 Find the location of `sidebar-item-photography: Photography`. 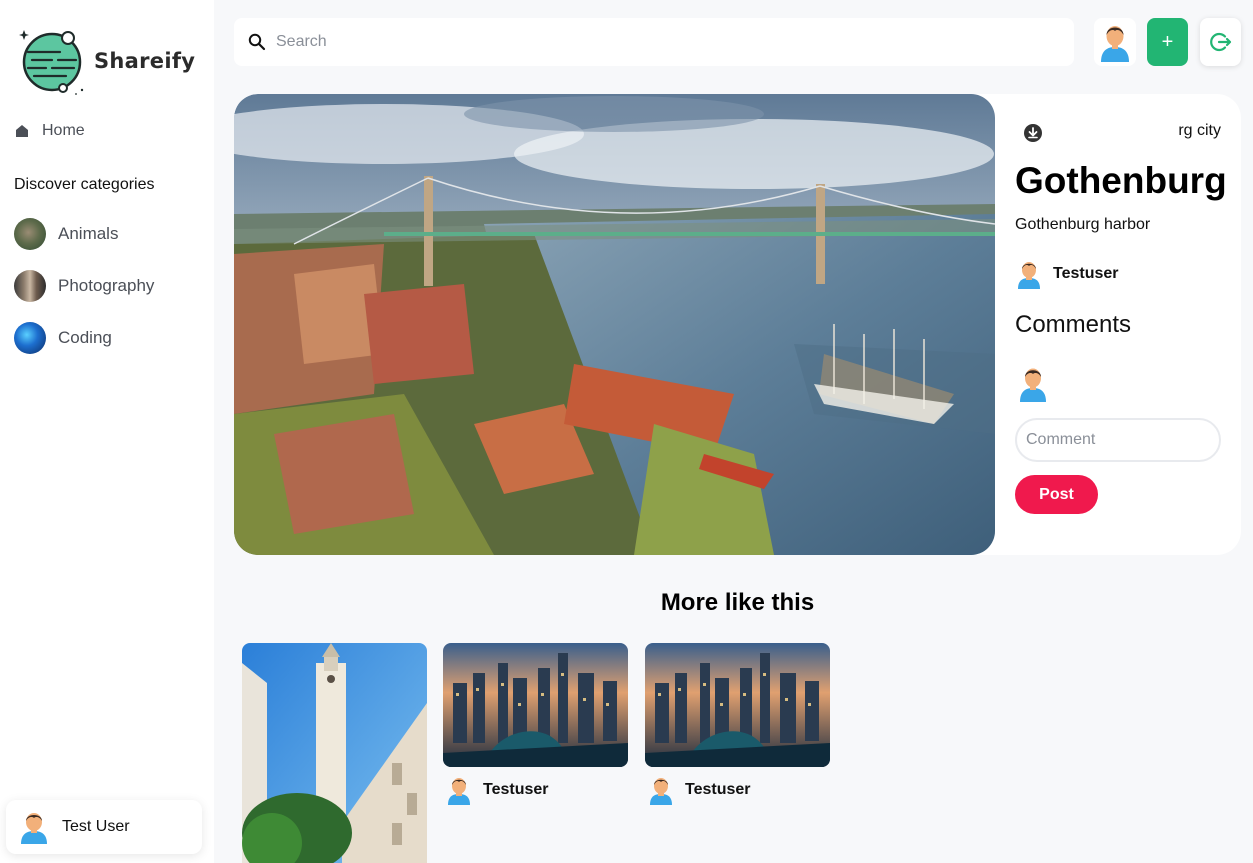

sidebar-item-photography: Photography is located at coordinates (84, 286).